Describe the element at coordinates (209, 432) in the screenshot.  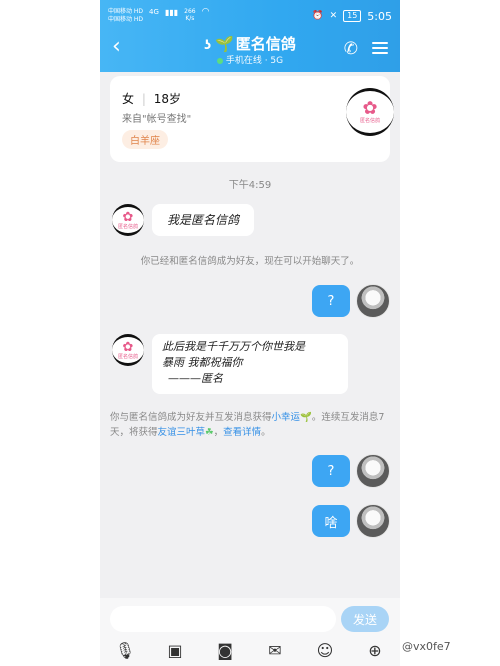
I see `clover-icon: ☘` at that location.